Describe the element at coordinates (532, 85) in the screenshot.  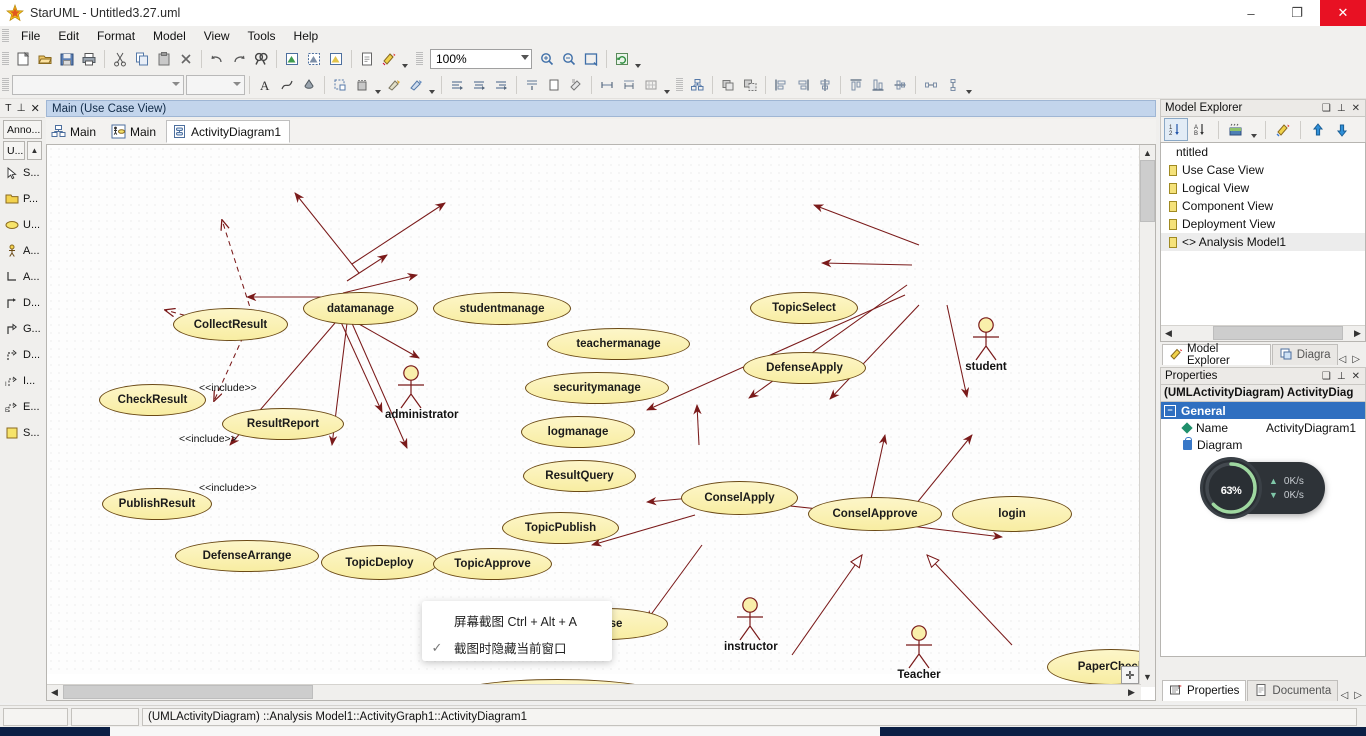
I see `send-to-back-icon` at that location.